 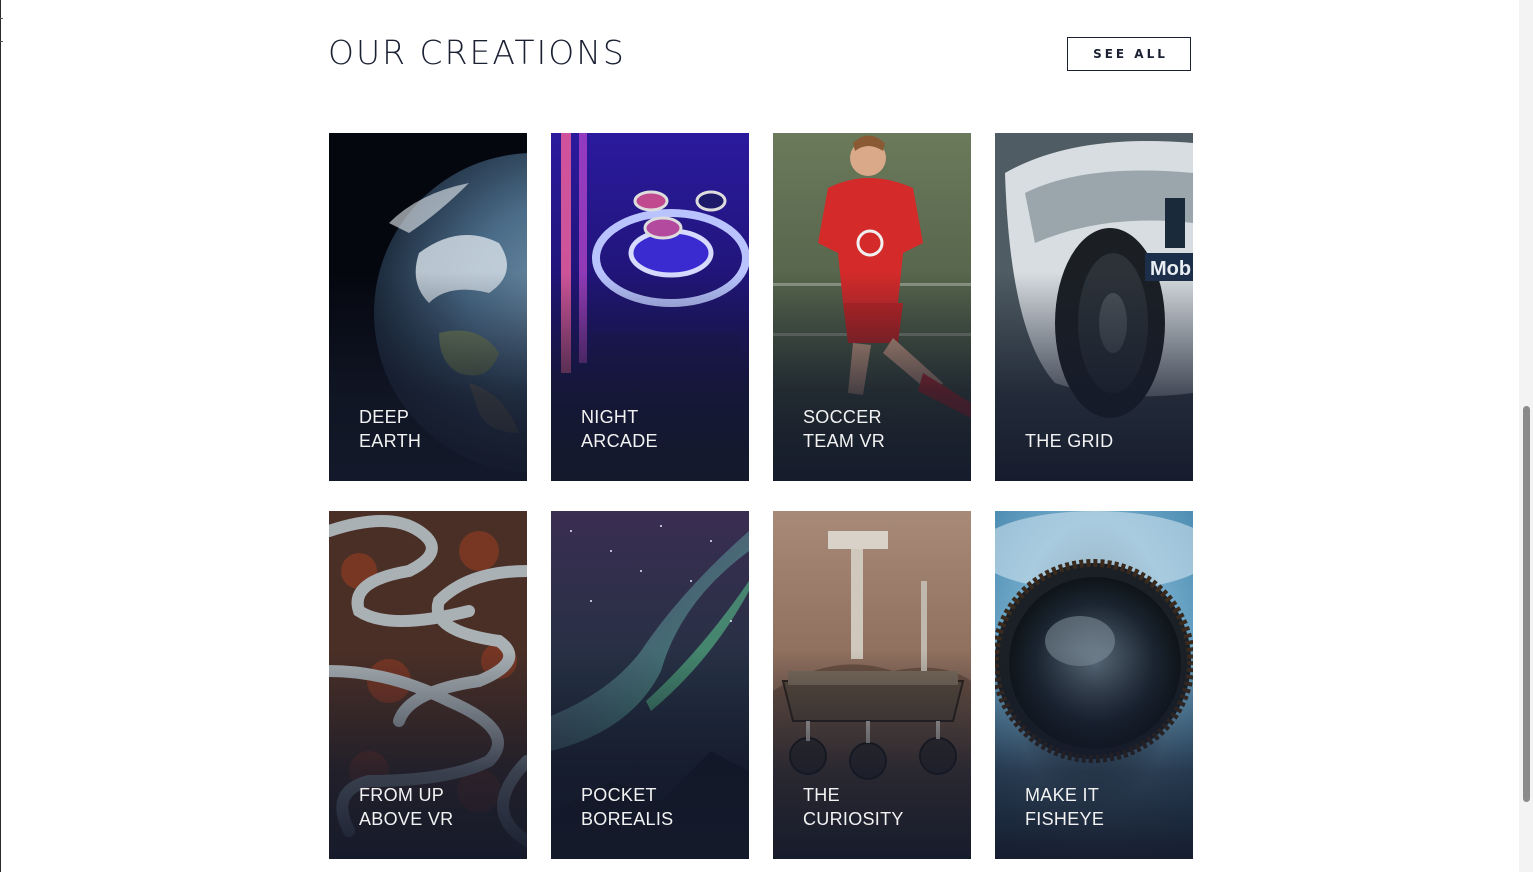 I want to click on card-the-grid: Mob THE GRID, so click(x=1094, y=307).